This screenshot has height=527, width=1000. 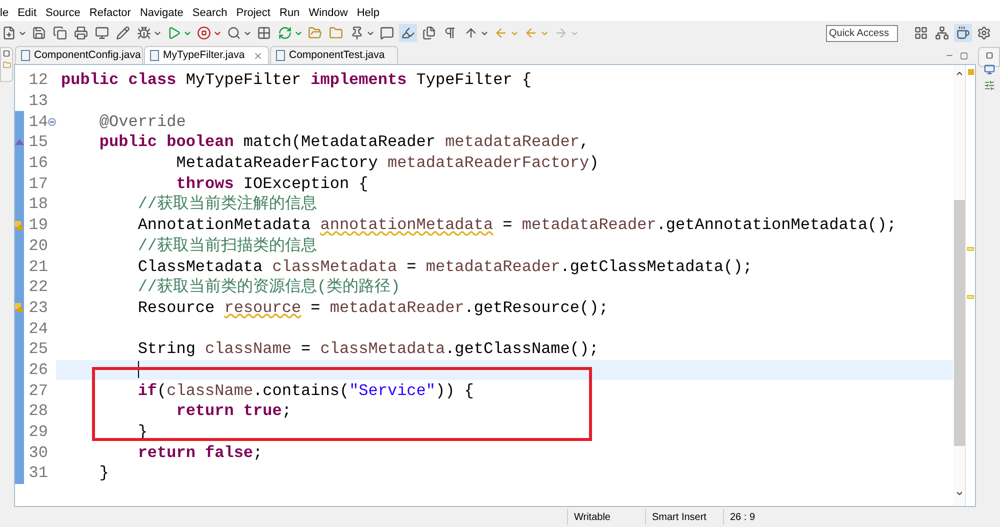 I want to click on pencil-icon, so click(x=123, y=33).